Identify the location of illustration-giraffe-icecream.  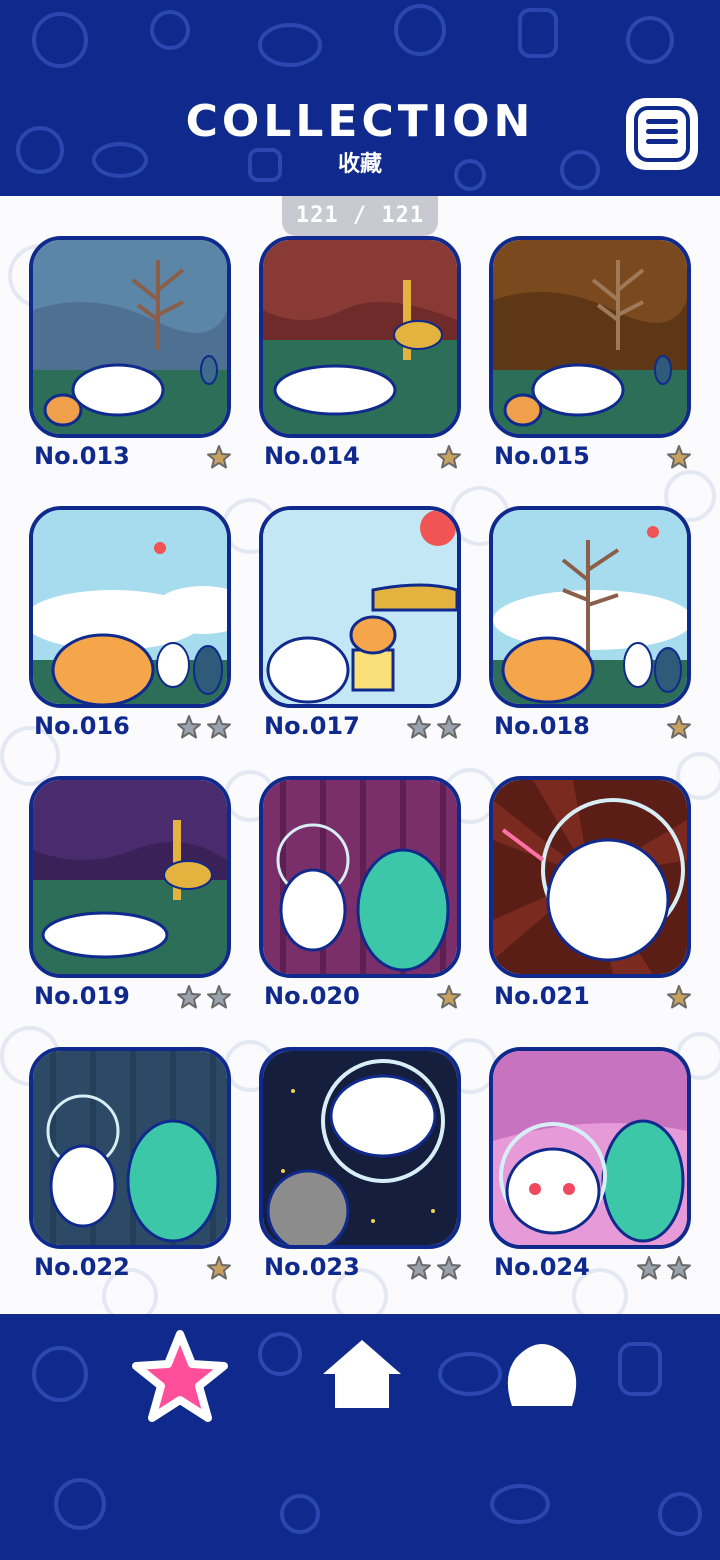
(360, 607).